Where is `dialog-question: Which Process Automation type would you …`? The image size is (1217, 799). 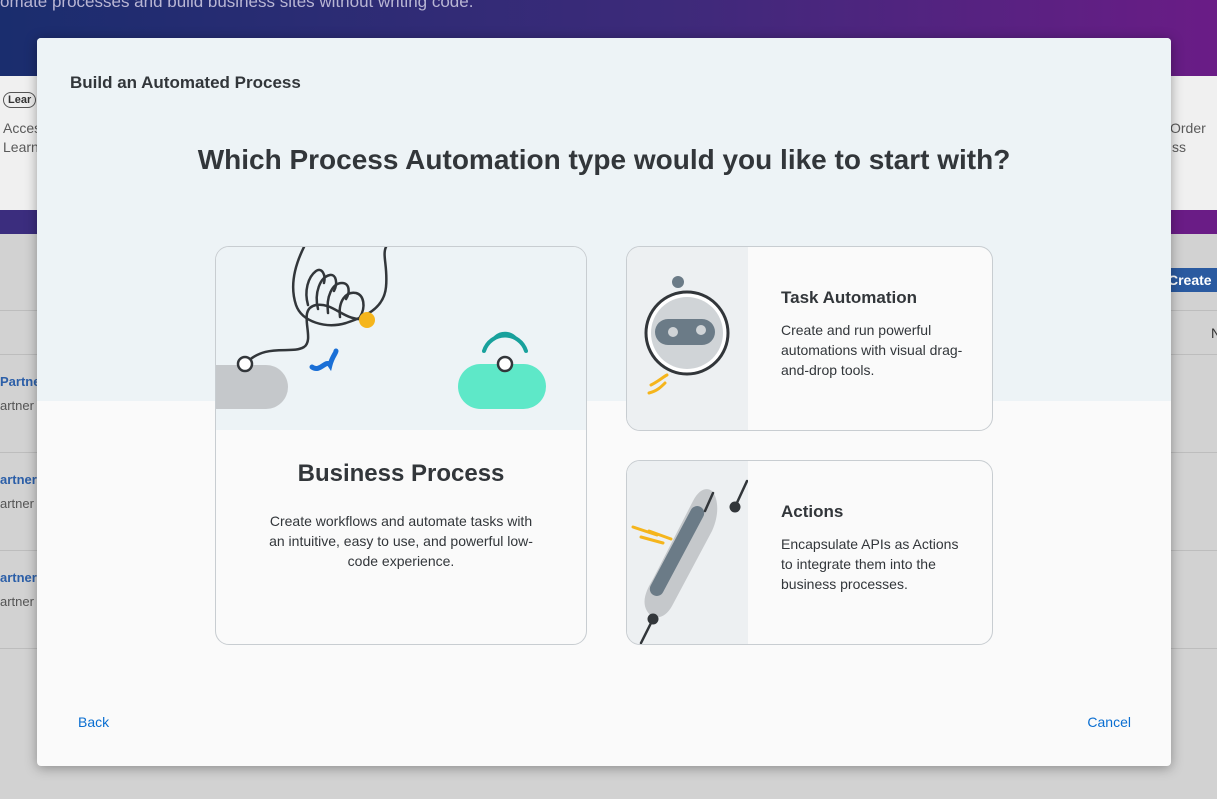
dialog-question: Which Process Automation type would you … is located at coordinates (604, 159).